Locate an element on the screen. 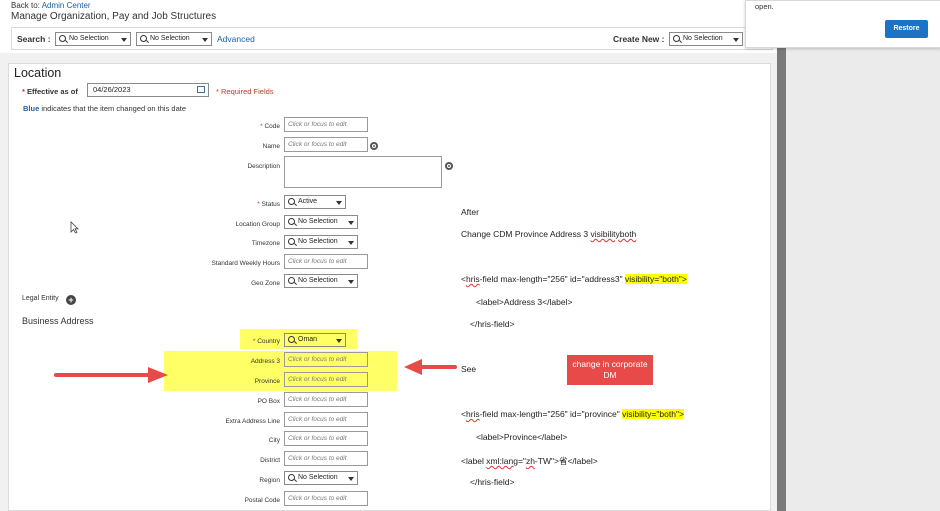  standard-weekly-hours-input: Click or focus to edit is located at coordinates (326, 261).